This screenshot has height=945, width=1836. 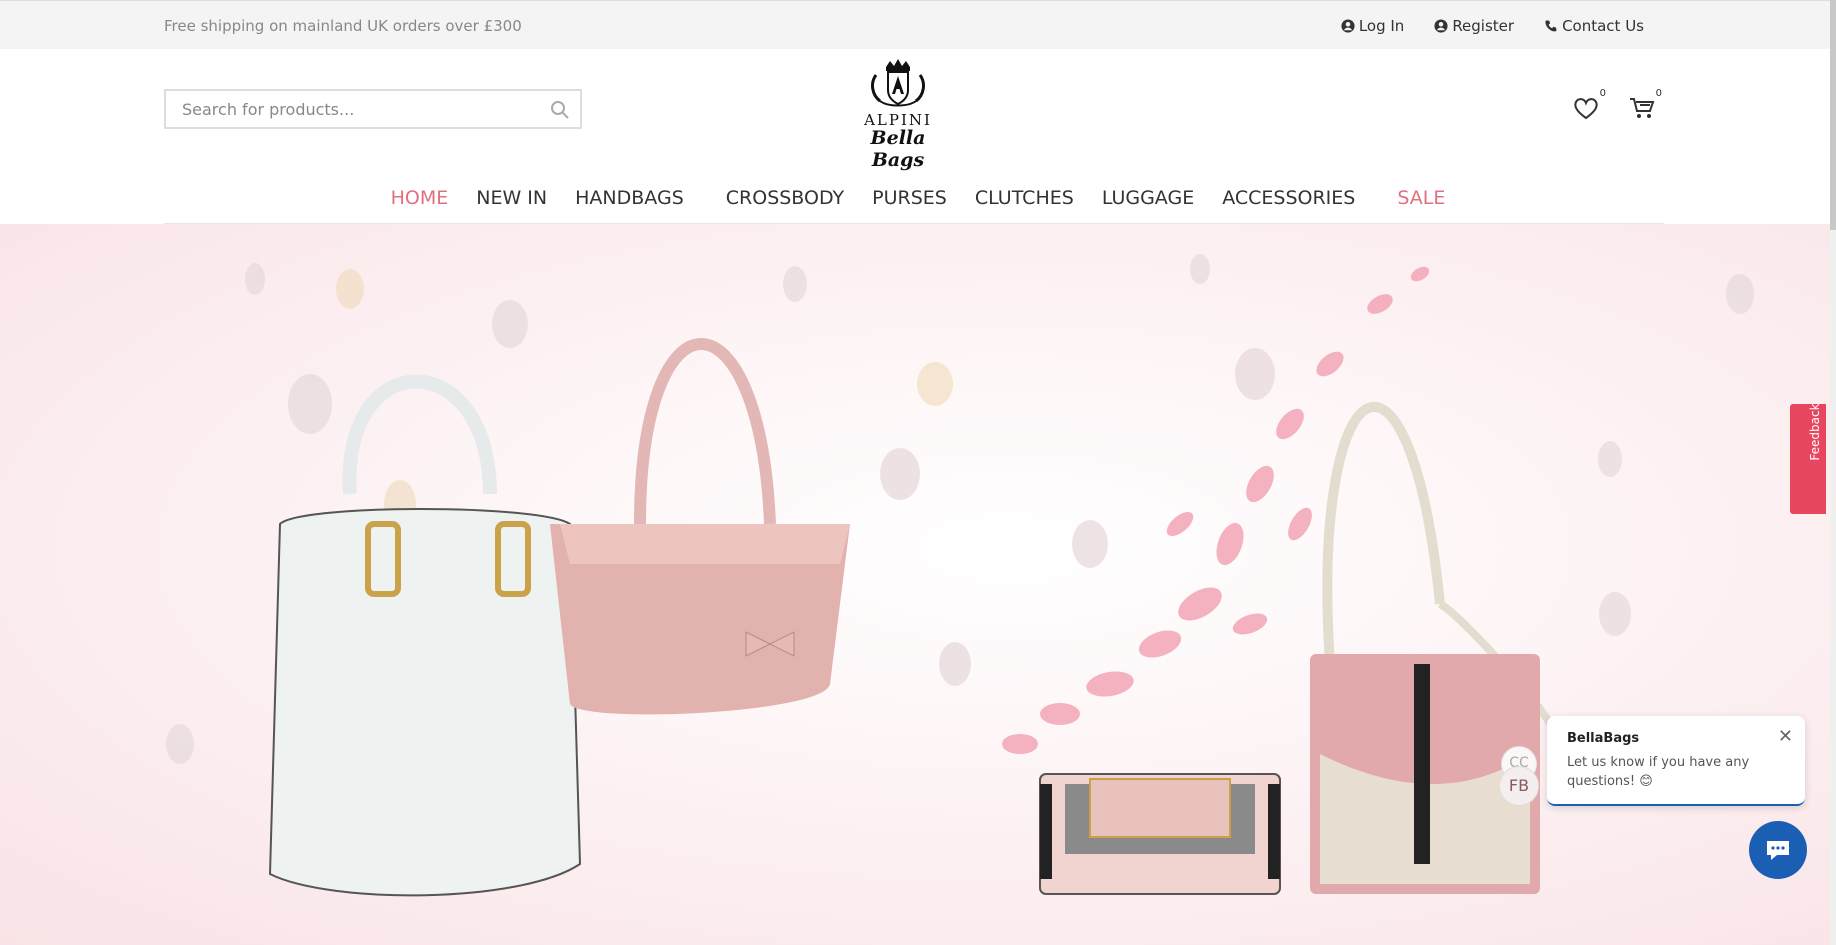 What do you see at coordinates (1785, 736) in the screenshot?
I see `close-icon: ✕` at bounding box center [1785, 736].